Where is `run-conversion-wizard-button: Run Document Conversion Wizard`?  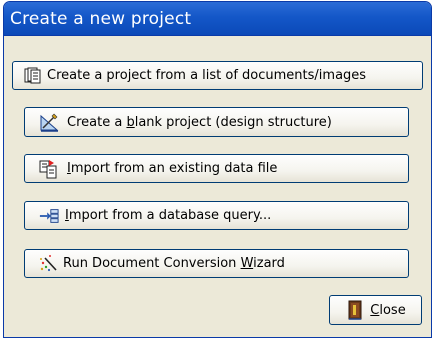 run-conversion-wizard-button: Run Document Conversion Wizard is located at coordinates (216, 263).